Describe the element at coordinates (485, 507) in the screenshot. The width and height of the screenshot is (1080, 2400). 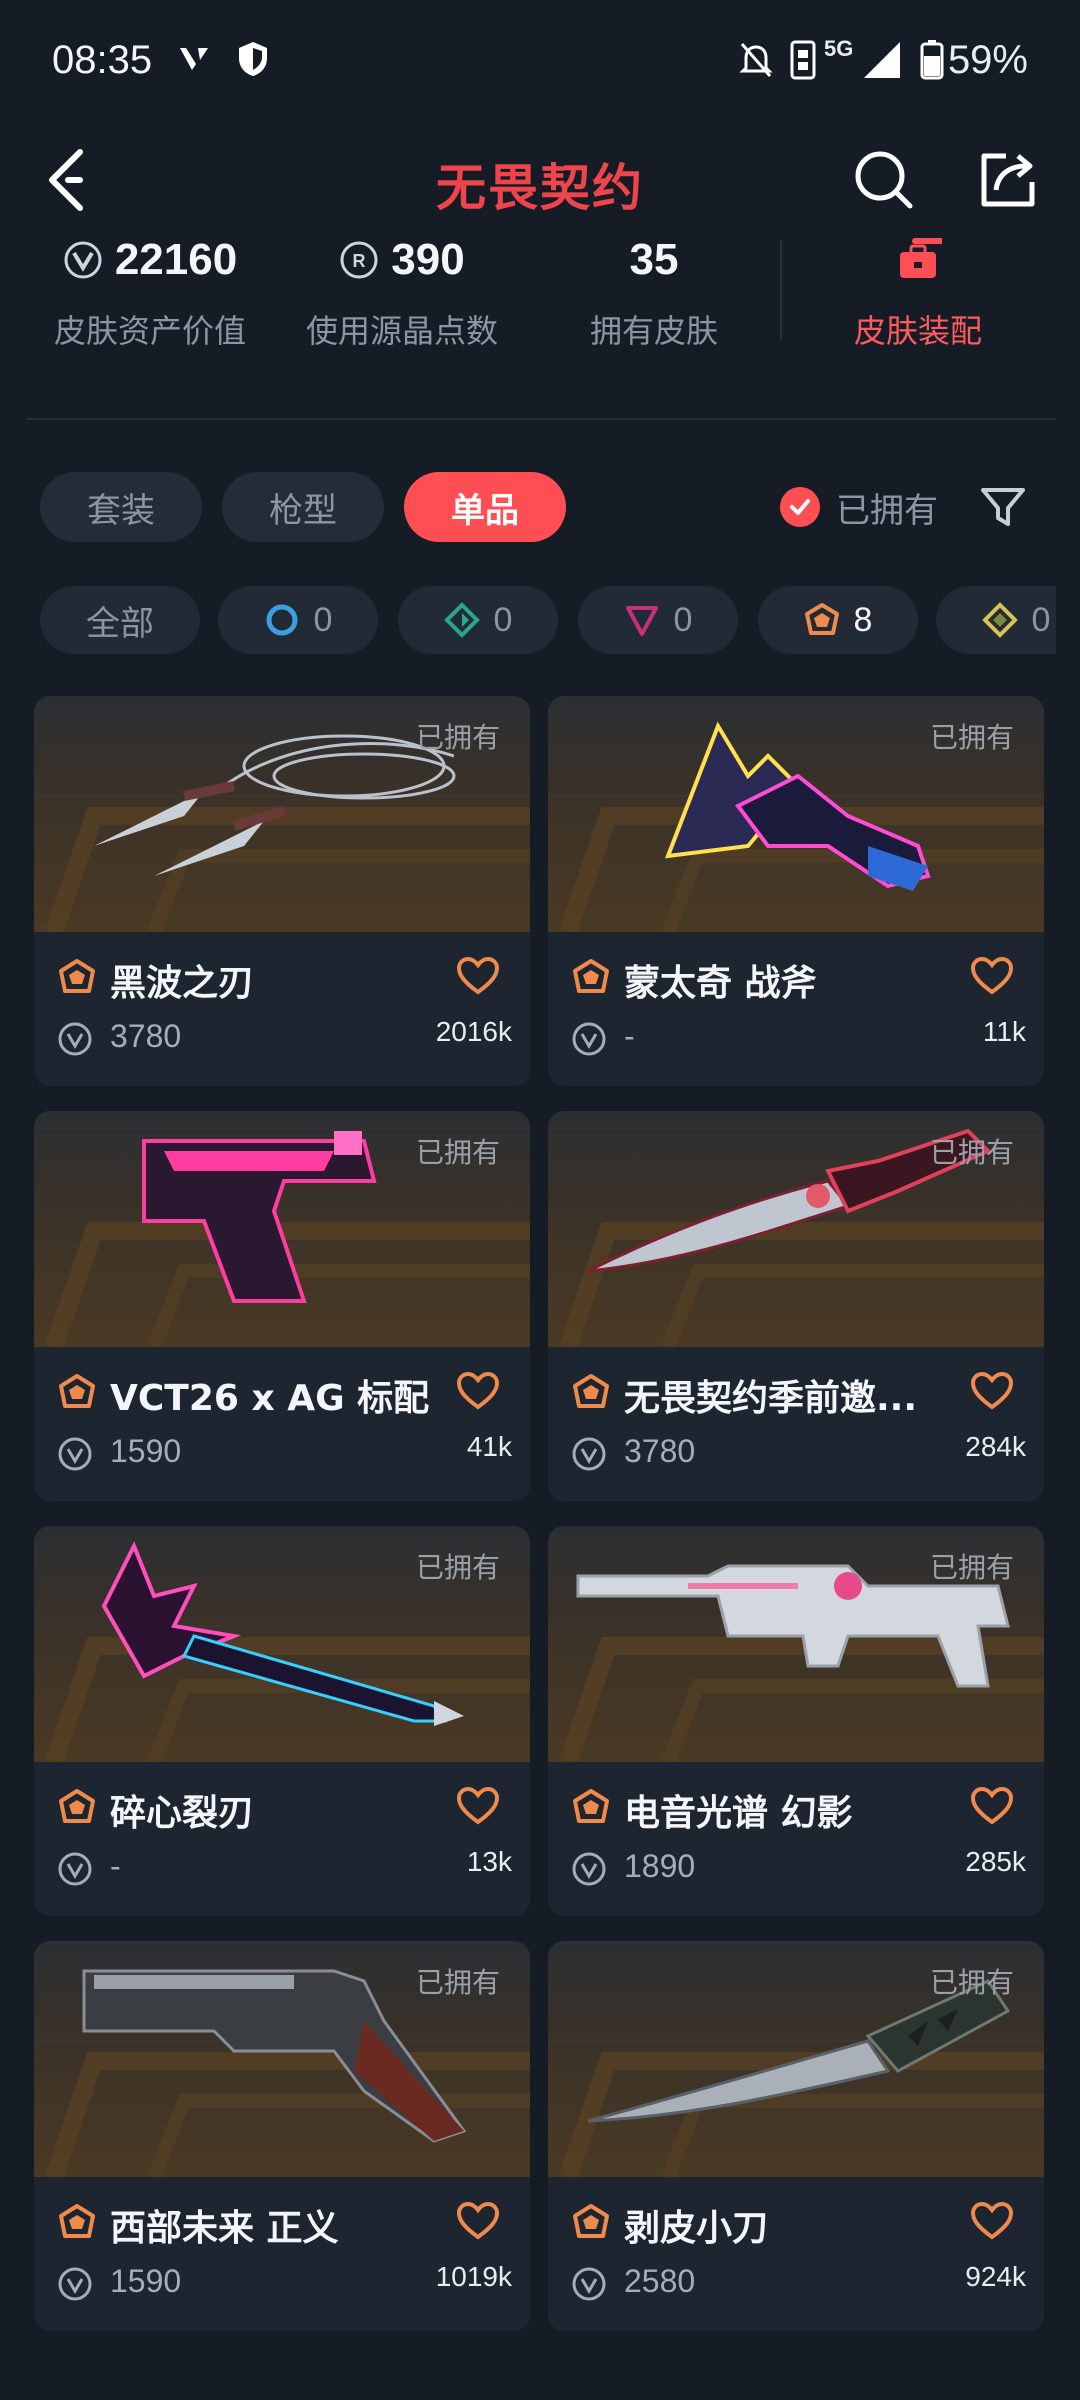
I see `tab-single-items: 单品` at that location.